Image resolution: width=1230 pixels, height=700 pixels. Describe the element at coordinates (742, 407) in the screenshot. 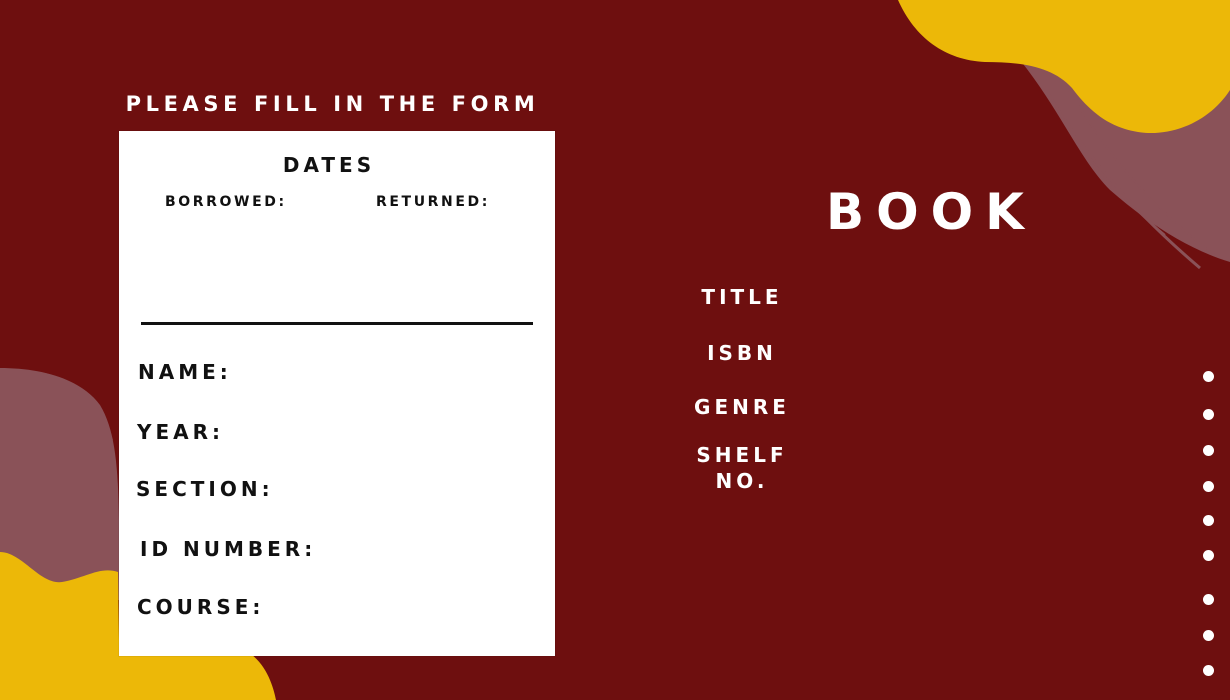

I see `genre-label: GENRE` at that location.